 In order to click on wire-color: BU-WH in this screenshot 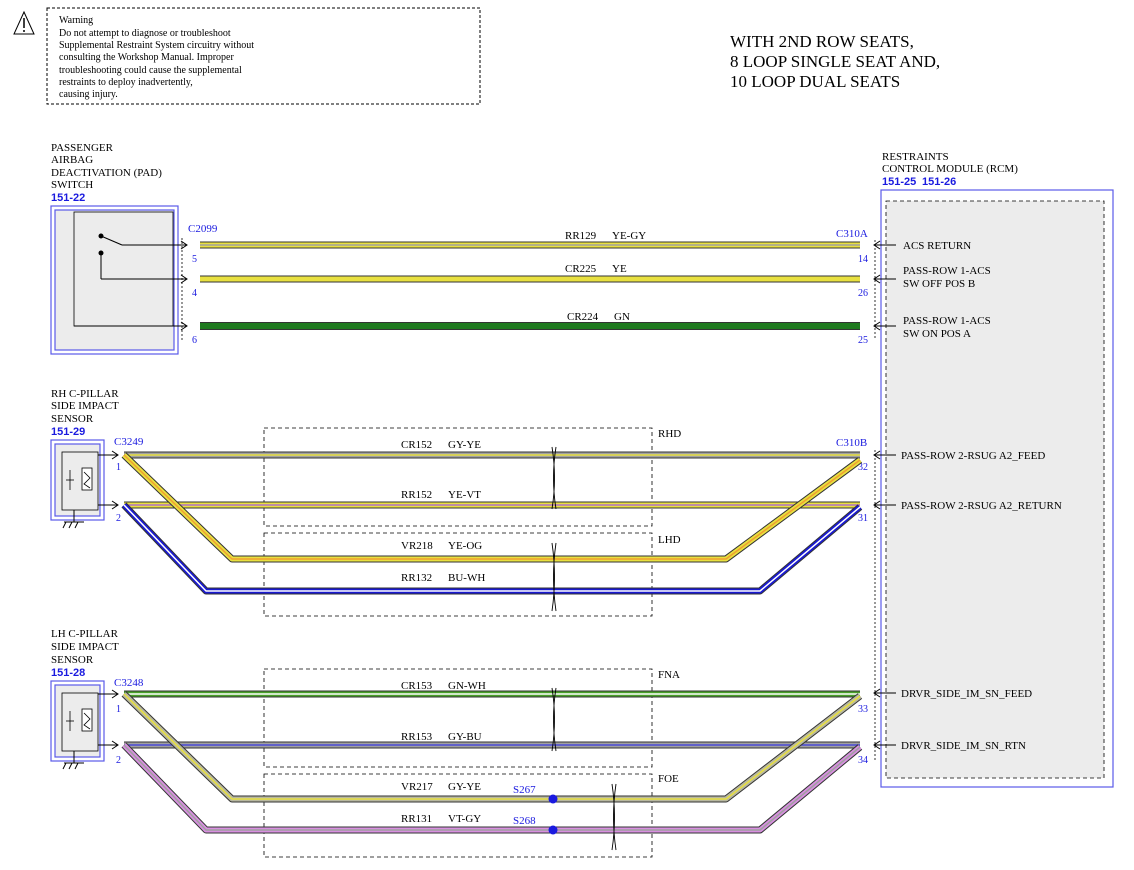, I will do `click(466, 578)`.